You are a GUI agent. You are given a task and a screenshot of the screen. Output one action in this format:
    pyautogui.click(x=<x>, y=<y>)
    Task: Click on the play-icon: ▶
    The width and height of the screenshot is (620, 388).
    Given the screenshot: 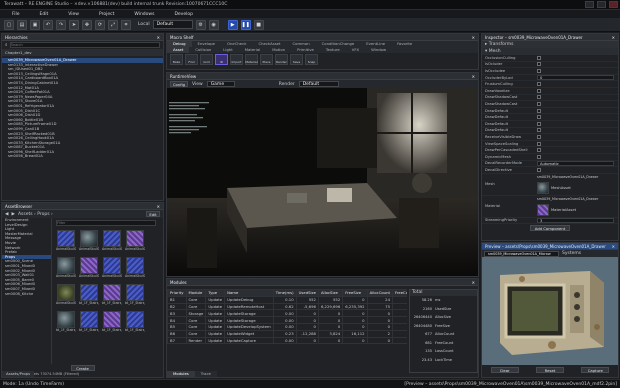 What is the action you would take?
    pyautogui.click(x=232, y=24)
    